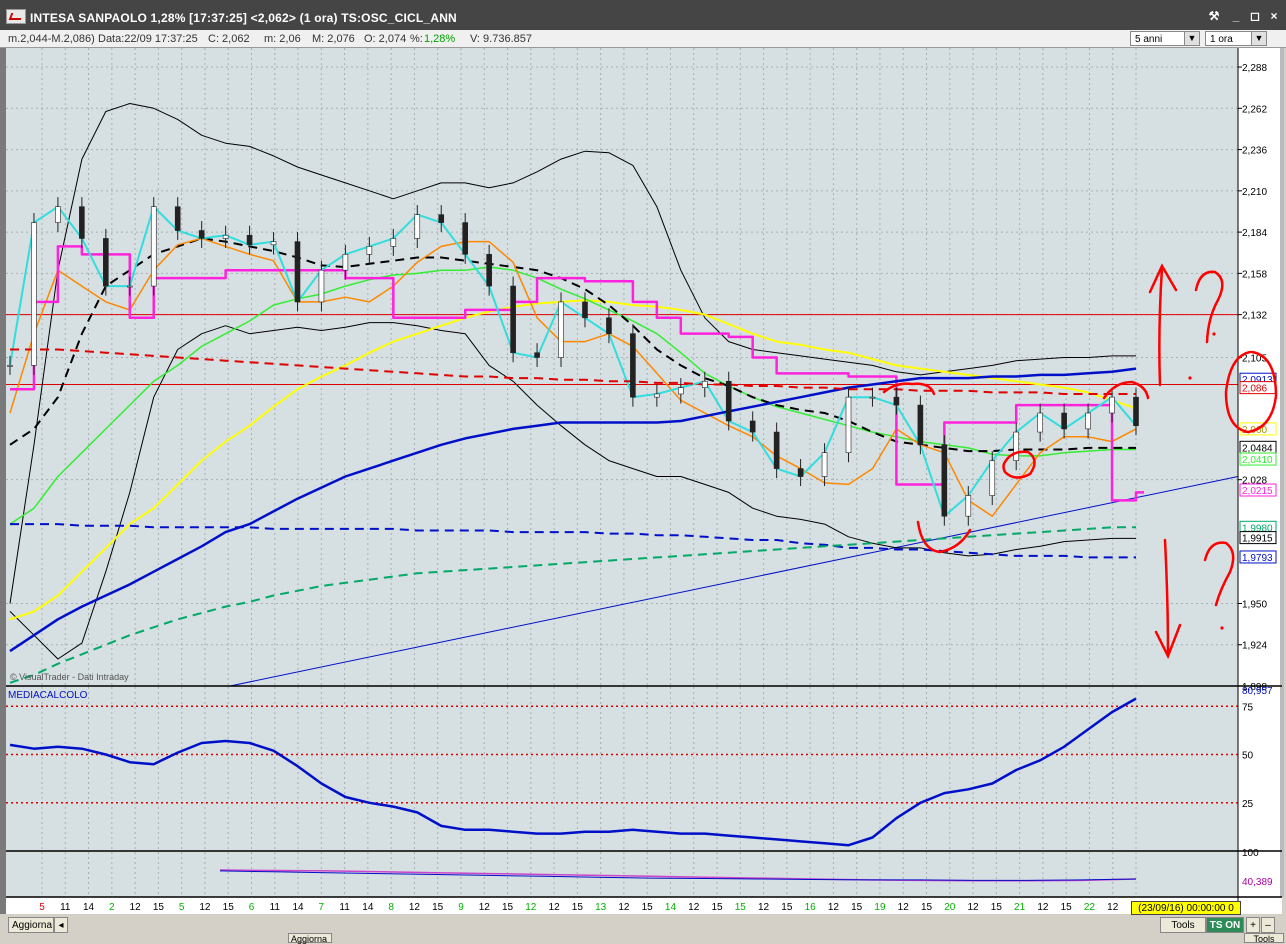 The height and width of the screenshot is (944, 1286). Describe the element at coordinates (1257, 491) in the screenshot. I see `value-label: 2,0215` at that location.